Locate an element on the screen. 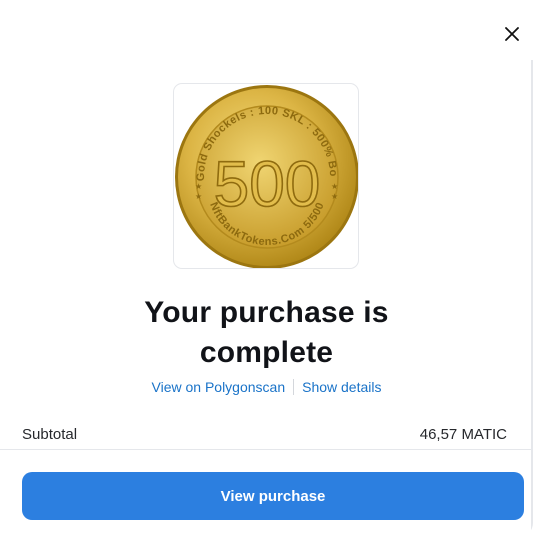 This screenshot has width=533, height=537. title-line-1: Your purchase is is located at coordinates (266, 312).